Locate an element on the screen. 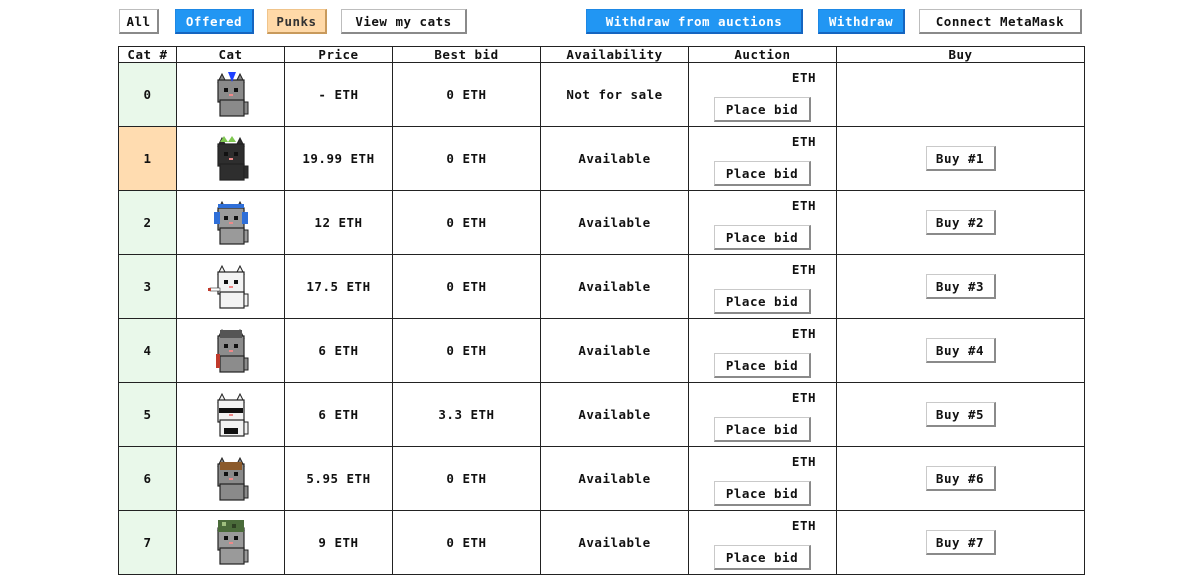 This screenshot has width=1200, height=575. cat-number-cell: 7 is located at coordinates (147, 542).